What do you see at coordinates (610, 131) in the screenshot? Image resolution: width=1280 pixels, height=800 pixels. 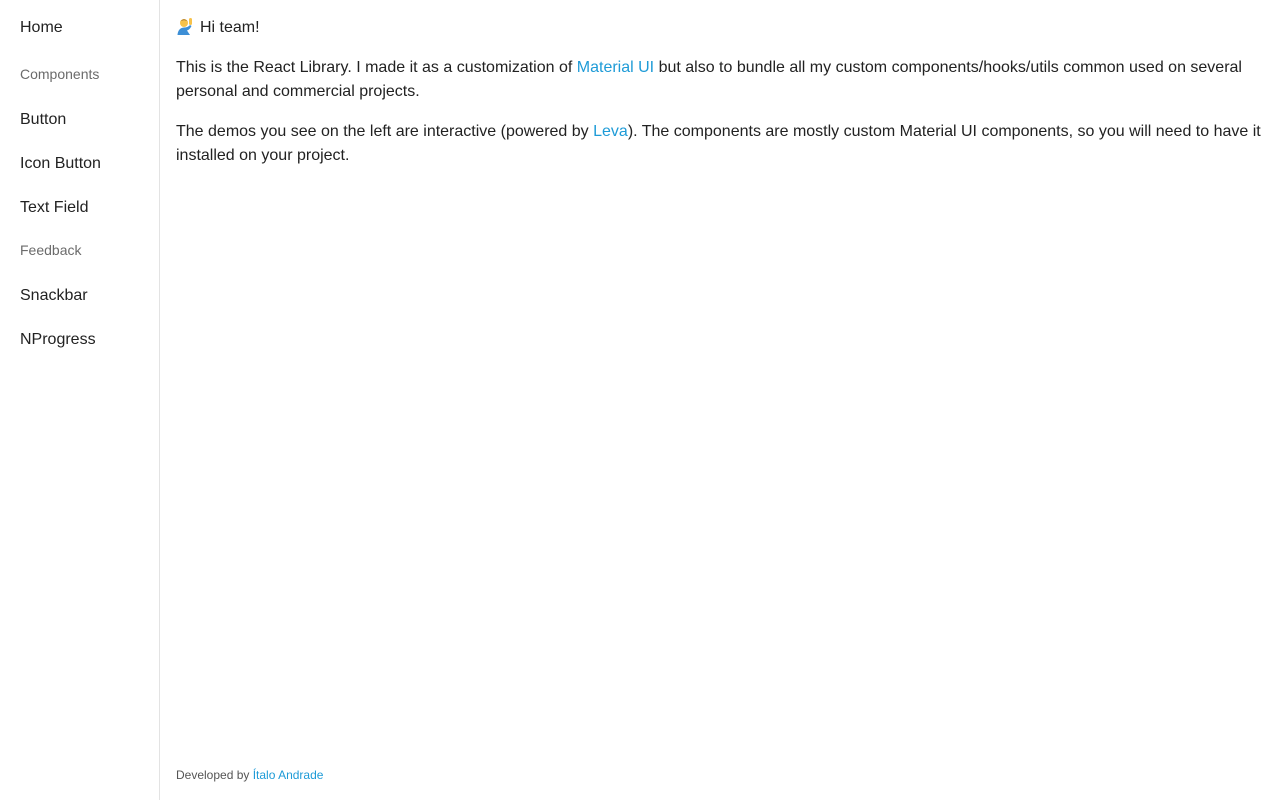 I see `leva-link: Leva` at bounding box center [610, 131].